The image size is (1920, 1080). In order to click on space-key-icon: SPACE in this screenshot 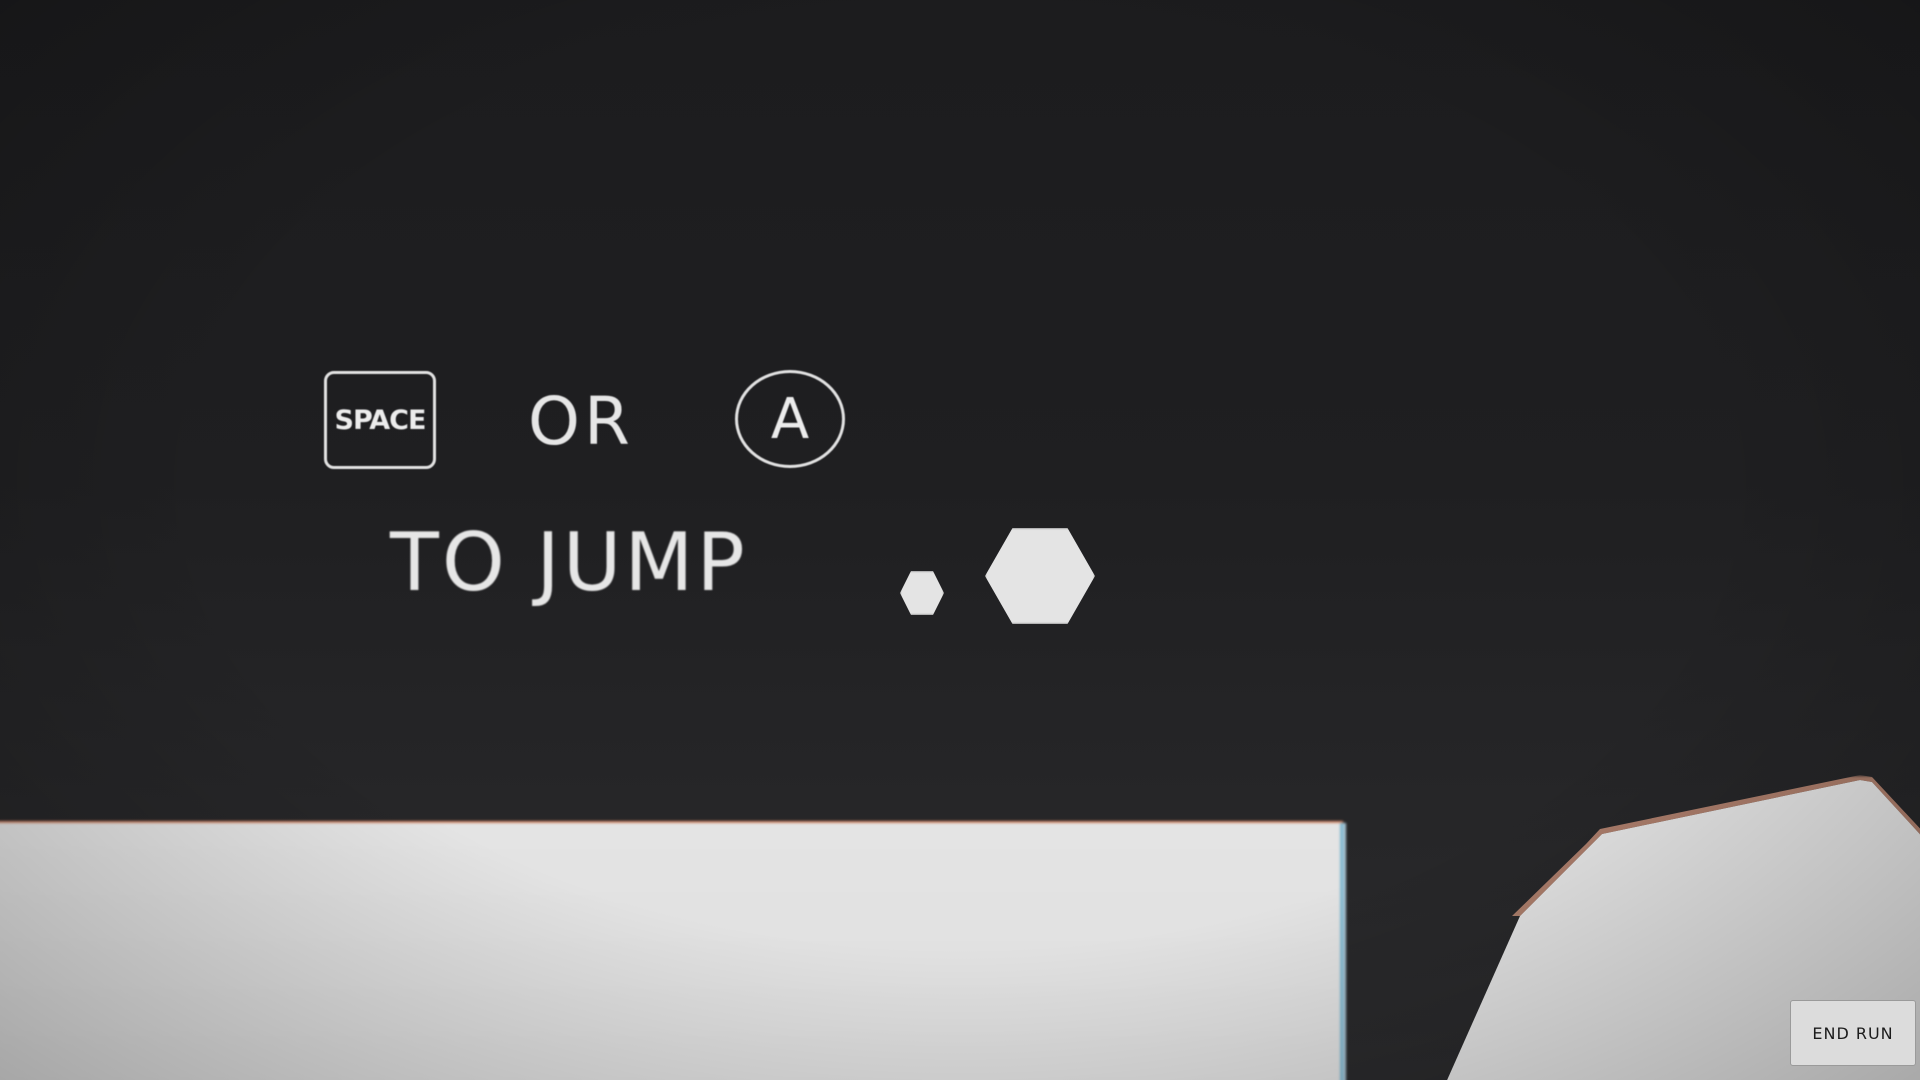, I will do `click(380, 420)`.